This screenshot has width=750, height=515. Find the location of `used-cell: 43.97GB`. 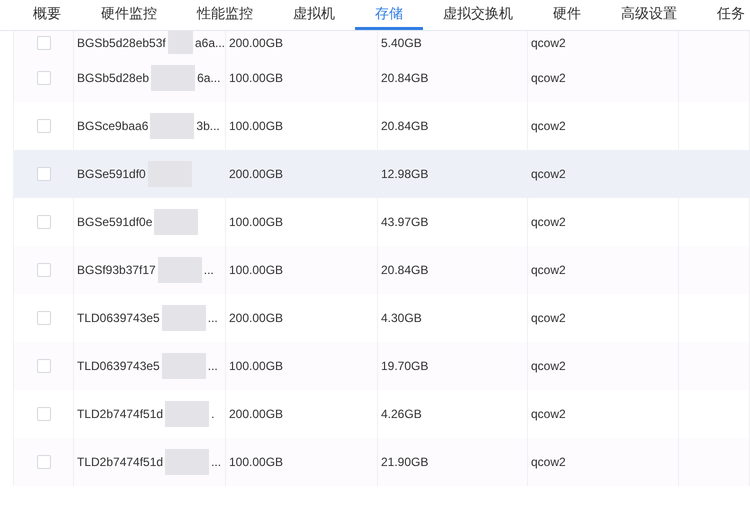

used-cell: 43.97GB is located at coordinates (404, 222).